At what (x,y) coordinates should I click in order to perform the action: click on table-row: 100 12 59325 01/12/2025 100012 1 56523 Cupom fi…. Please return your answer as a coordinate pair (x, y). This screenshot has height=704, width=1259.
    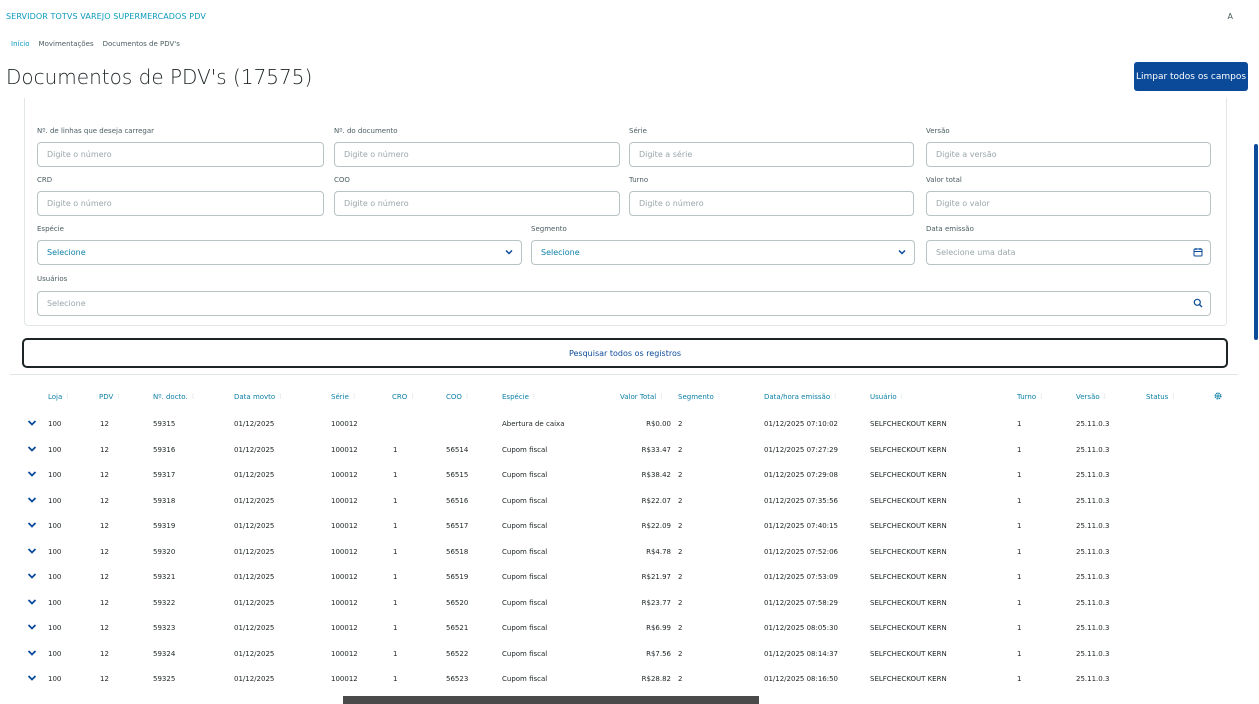
    Looking at the image, I should click on (629, 679).